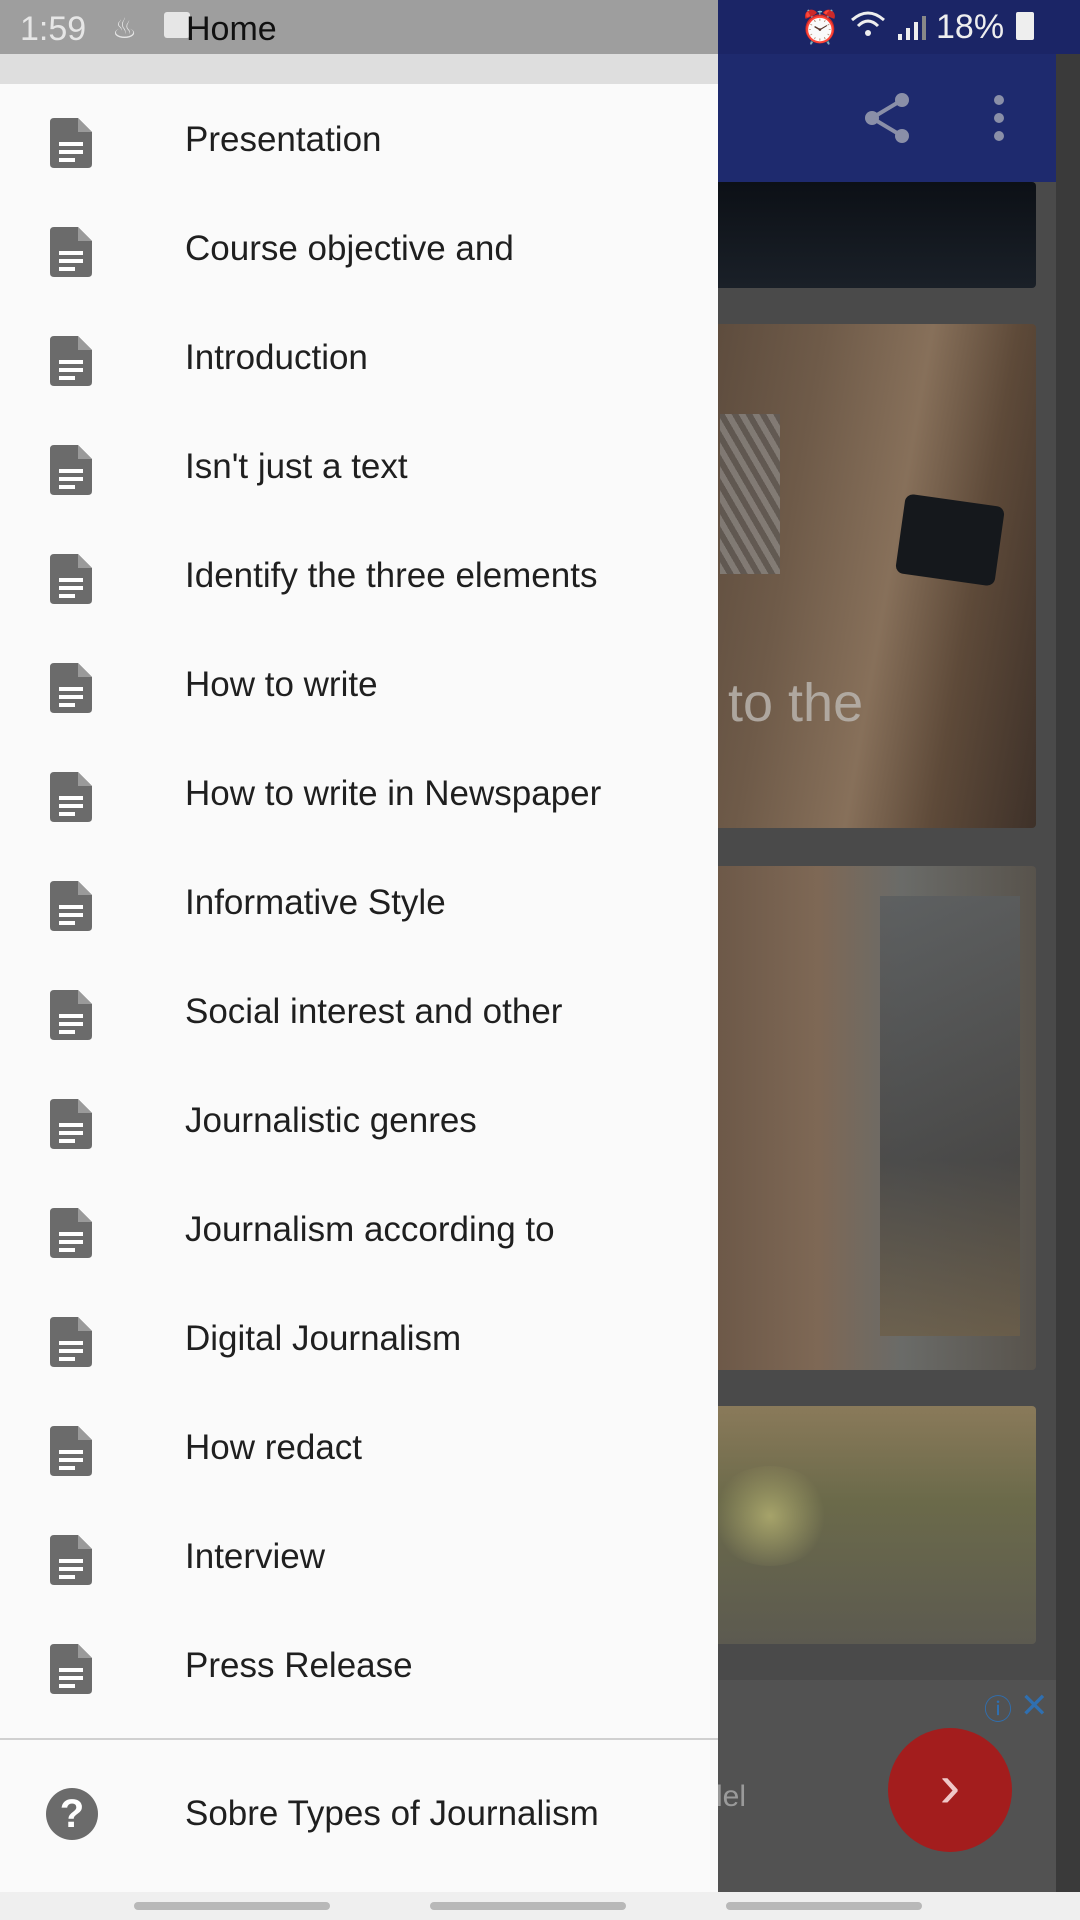 The width and height of the screenshot is (1080, 1920). I want to click on drawer-item: How to write, so click(359, 683).